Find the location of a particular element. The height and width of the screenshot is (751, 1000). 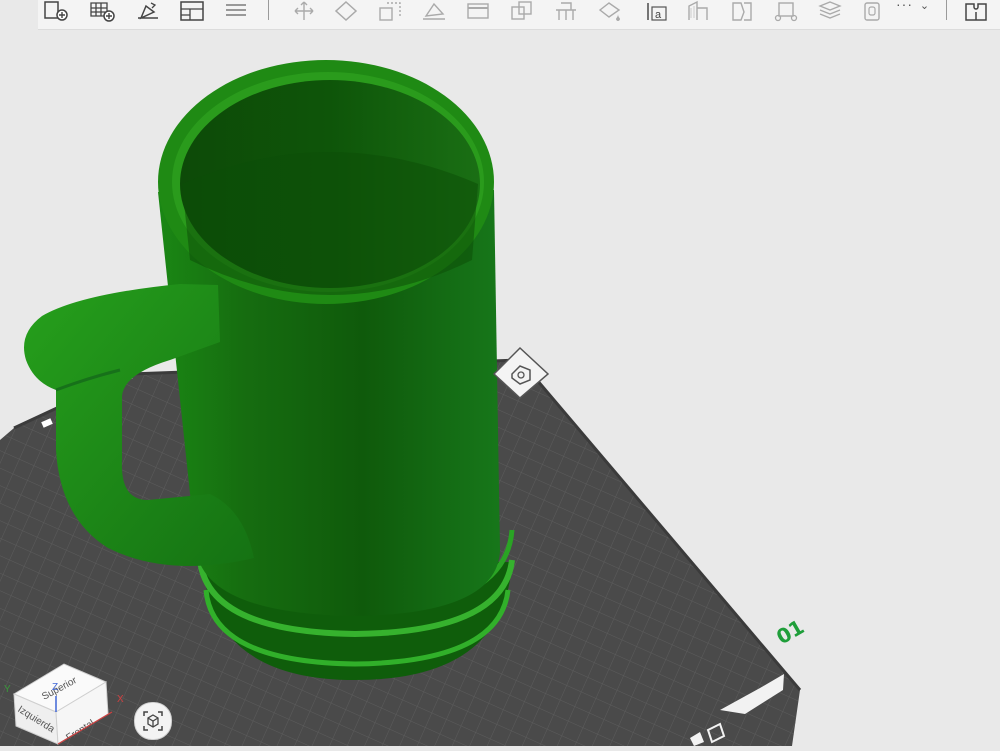

split-icon is located at coordinates (742, 11).